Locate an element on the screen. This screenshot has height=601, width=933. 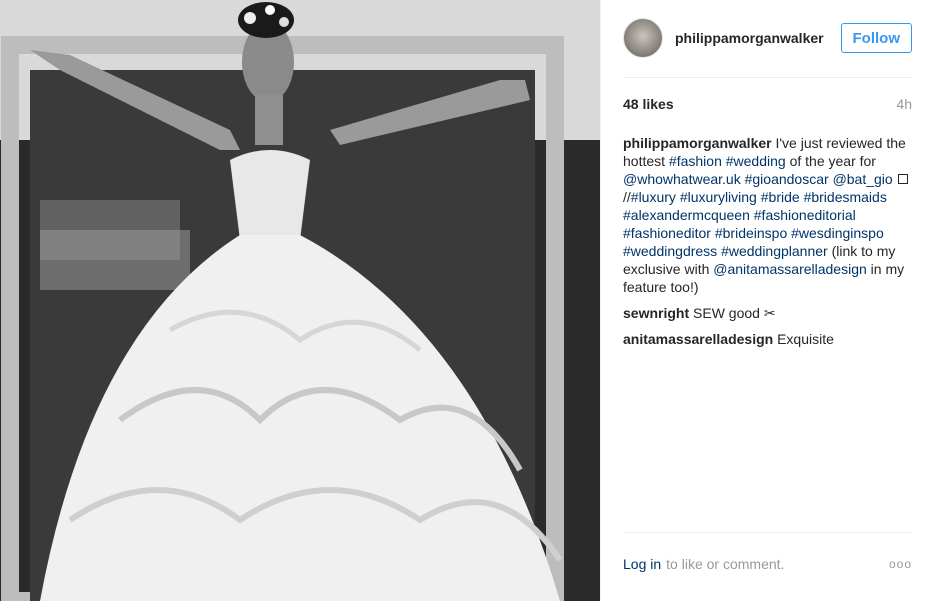
hashtag: #brideinspo is located at coordinates (751, 233).